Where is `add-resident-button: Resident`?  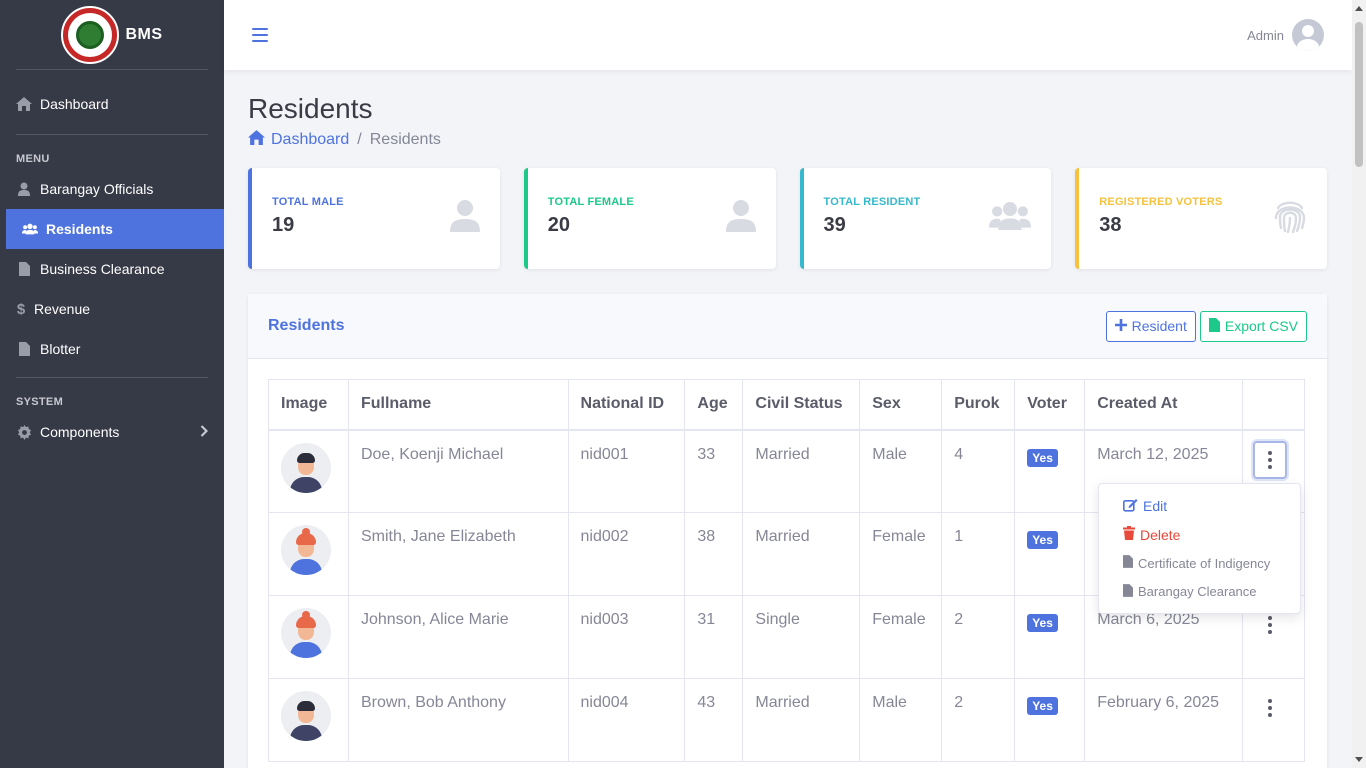 add-resident-button: Resident is located at coordinates (1150, 326).